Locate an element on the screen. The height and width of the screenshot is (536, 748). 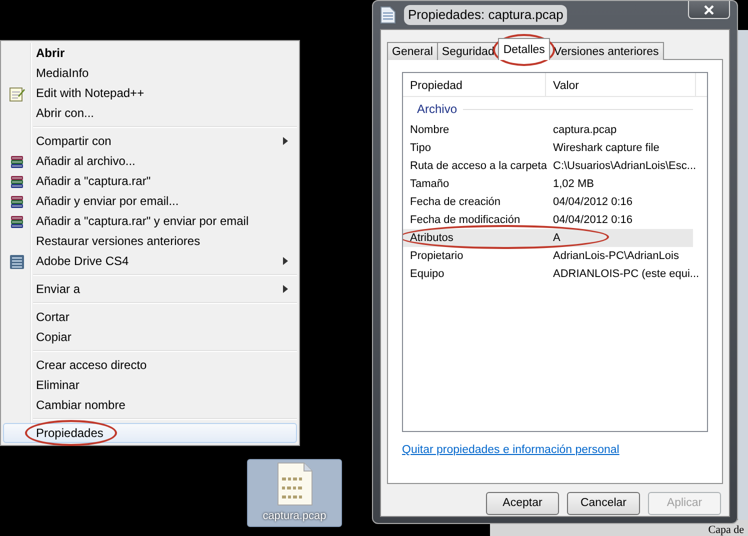
group-header: Archivo is located at coordinates (437, 109).